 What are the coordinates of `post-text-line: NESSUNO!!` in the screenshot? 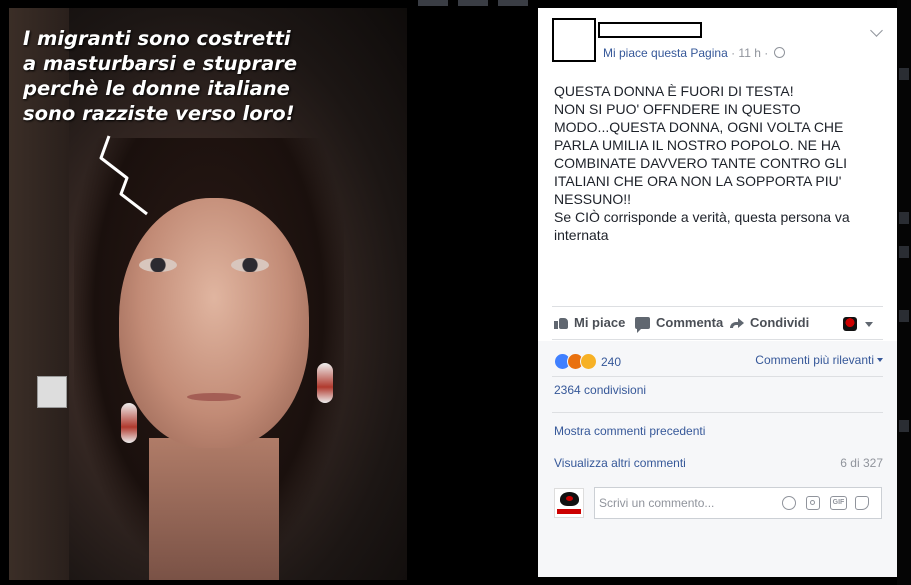 It's located at (593, 199).